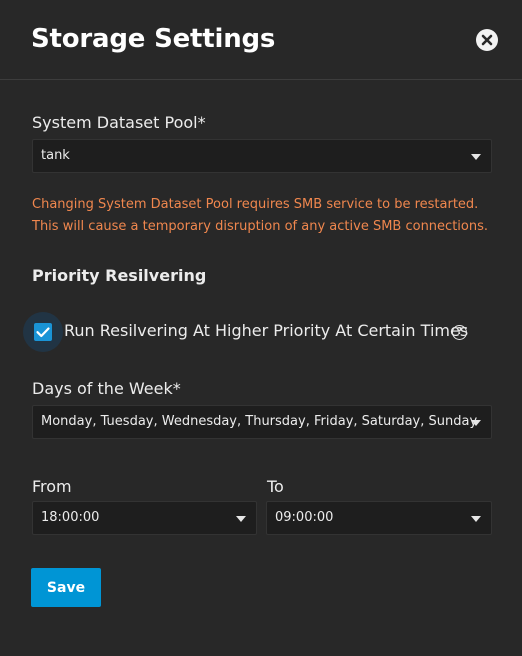 The height and width of the screenshot is (656, 522). I want to click on from-select-value: 18:00:00, so click(70, 517).